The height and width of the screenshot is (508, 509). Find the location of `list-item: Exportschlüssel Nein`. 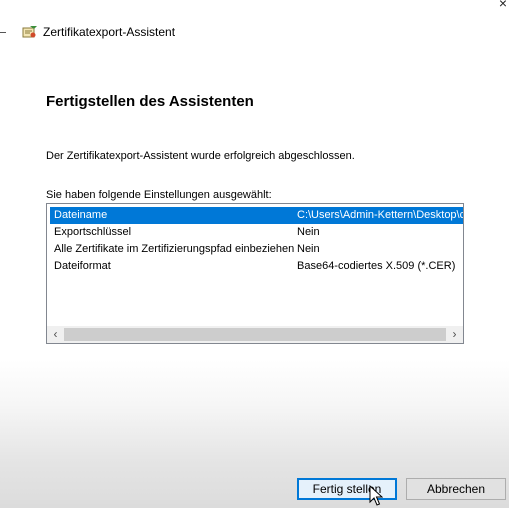

list-item: Exportschlüssel Nein is located at coordinates (256, 232).